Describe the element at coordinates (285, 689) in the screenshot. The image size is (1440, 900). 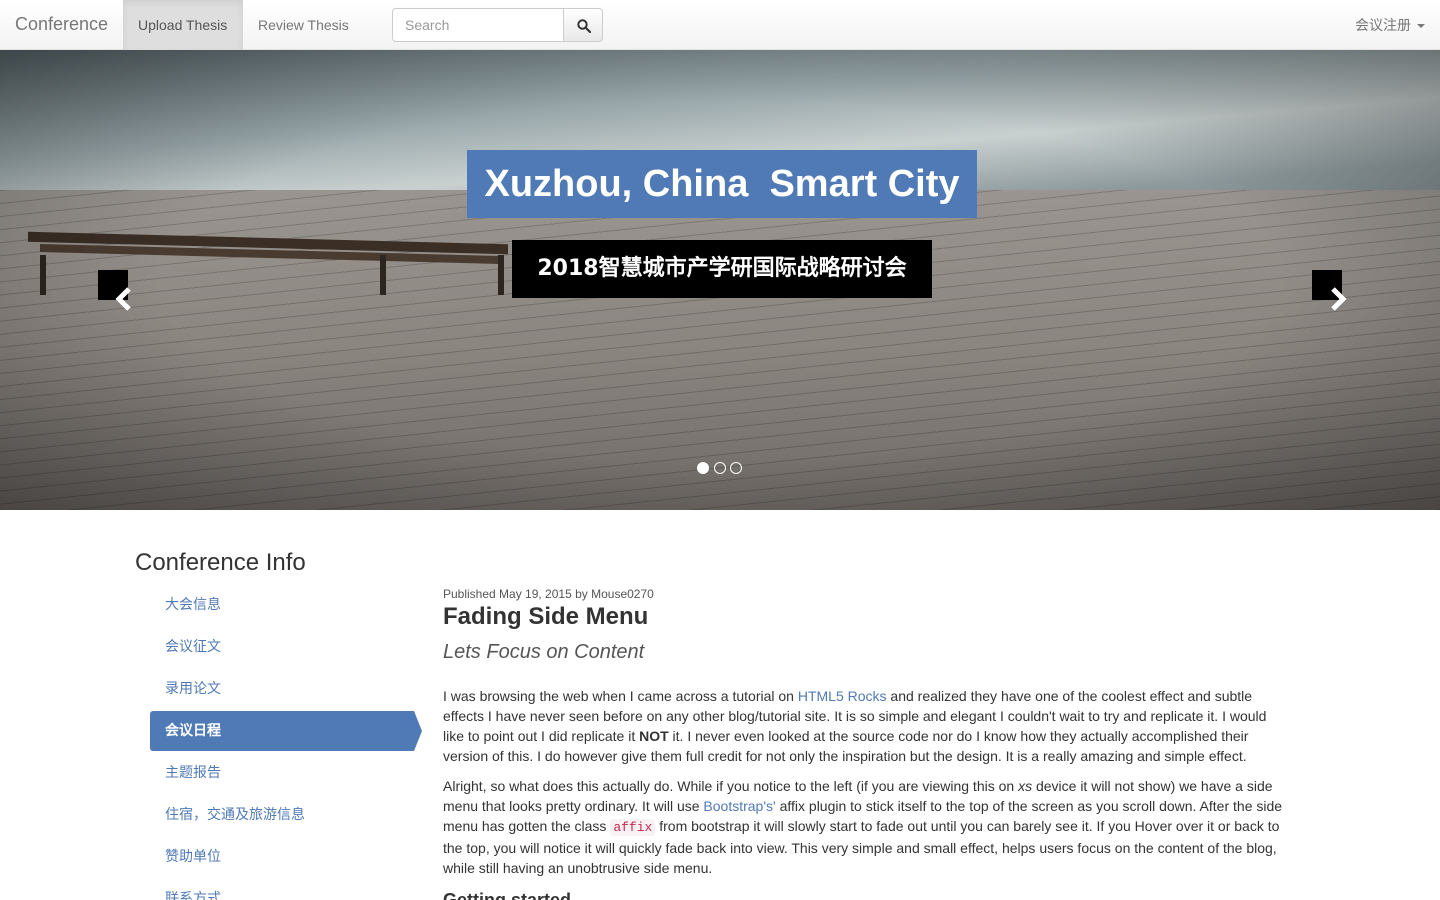
I see `sidebar-item-accepted-papers: 录用论文` at that location.